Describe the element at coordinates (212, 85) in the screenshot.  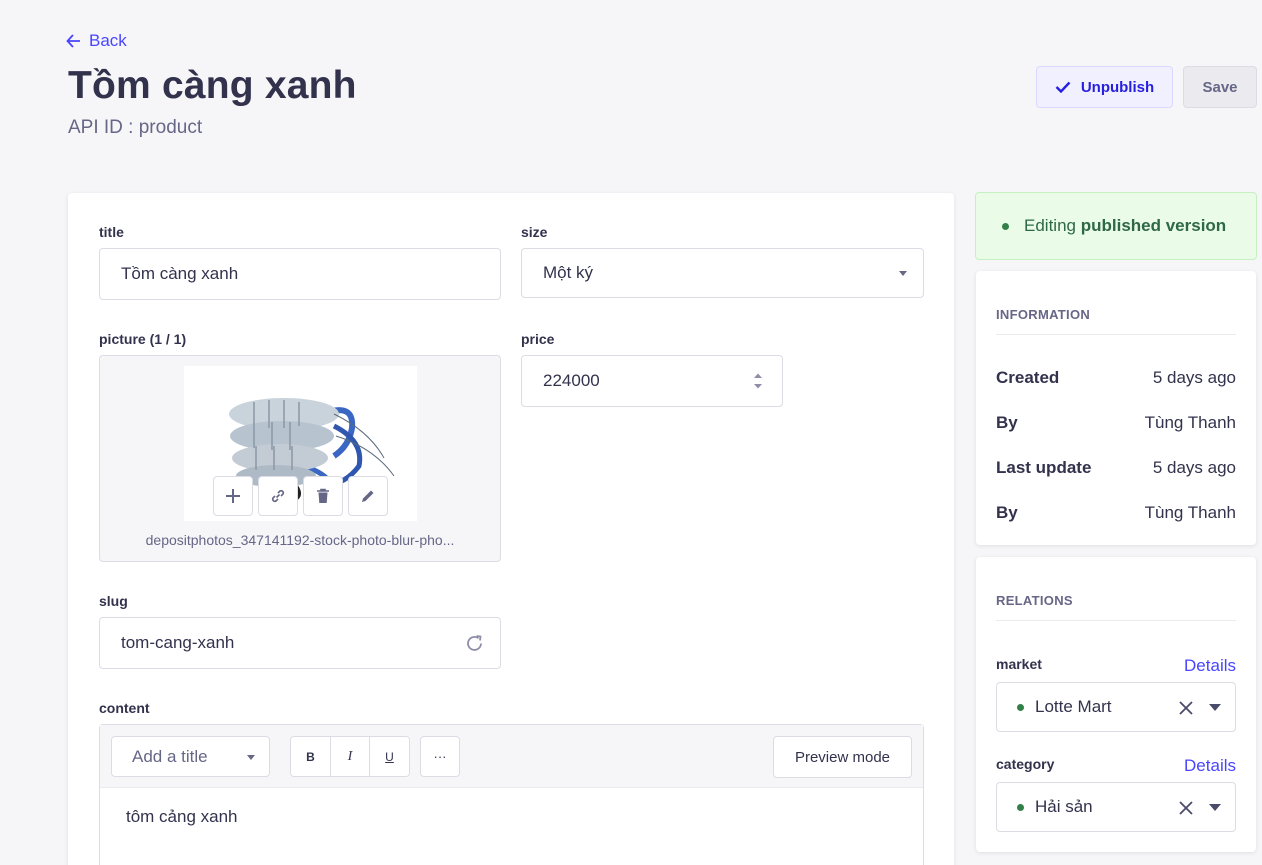
I see `page-title: Tồm càng xanh` at that location.